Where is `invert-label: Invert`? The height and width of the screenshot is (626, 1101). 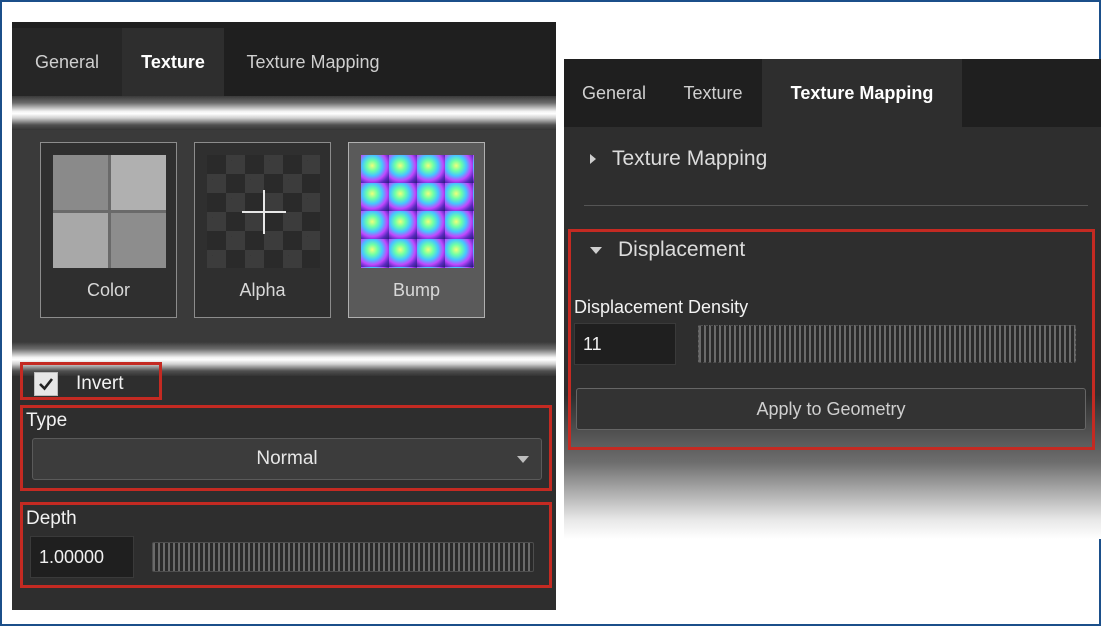
invert-label: Invert is located at coordinates (100, 383).